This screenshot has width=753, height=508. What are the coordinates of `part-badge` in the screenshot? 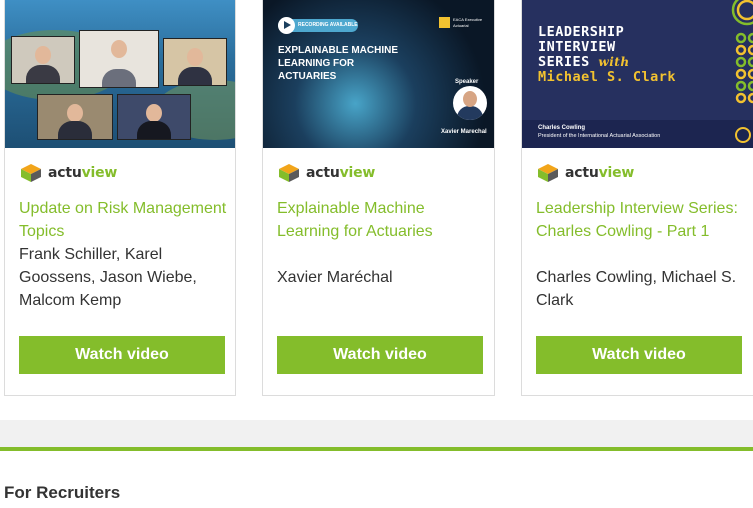 It's located at (743, 135).